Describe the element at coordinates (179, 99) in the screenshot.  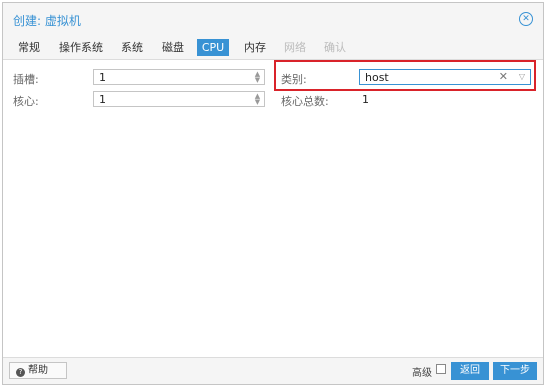
I see `cores-input: 1 ▲ ▼` at that location.